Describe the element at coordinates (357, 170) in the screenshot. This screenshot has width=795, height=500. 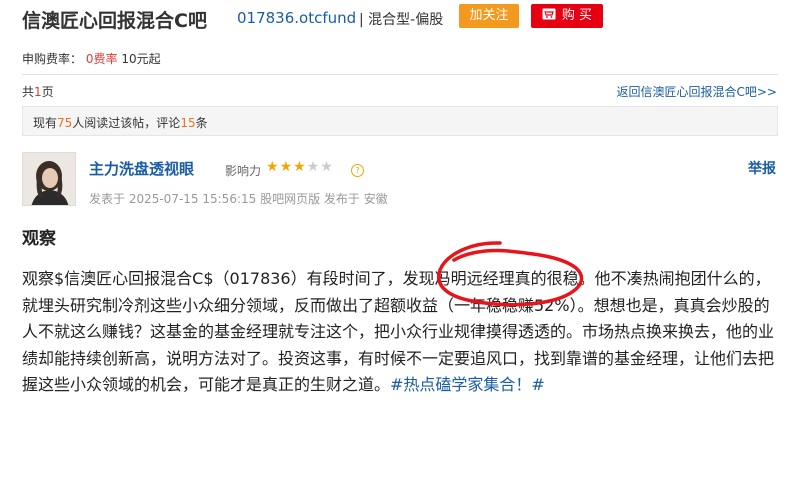
I see `question-icon: ?` at that location.